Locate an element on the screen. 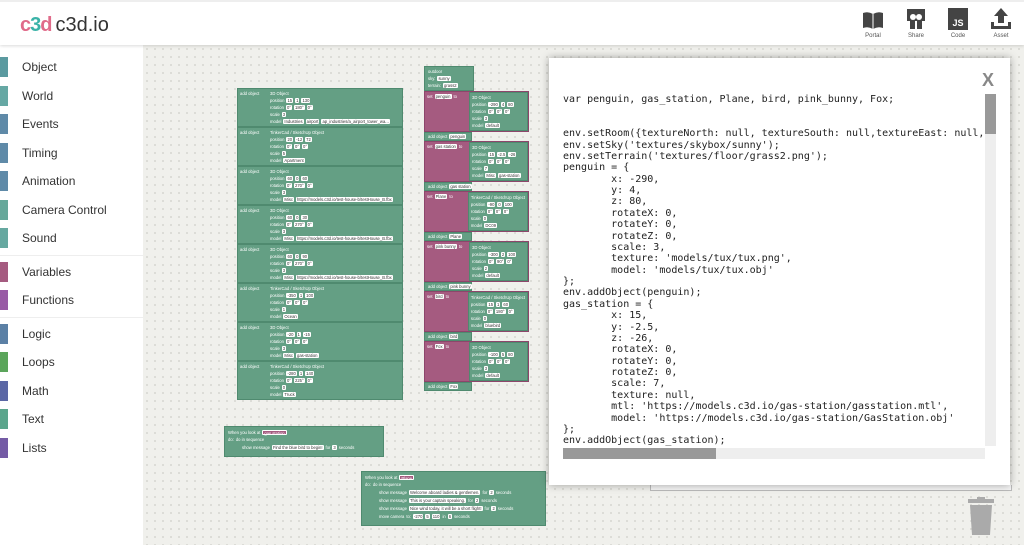 Image resolution: width=1024 pixels, height=545 pixels. camera-field: 110 is located at coordinates (436, 516).